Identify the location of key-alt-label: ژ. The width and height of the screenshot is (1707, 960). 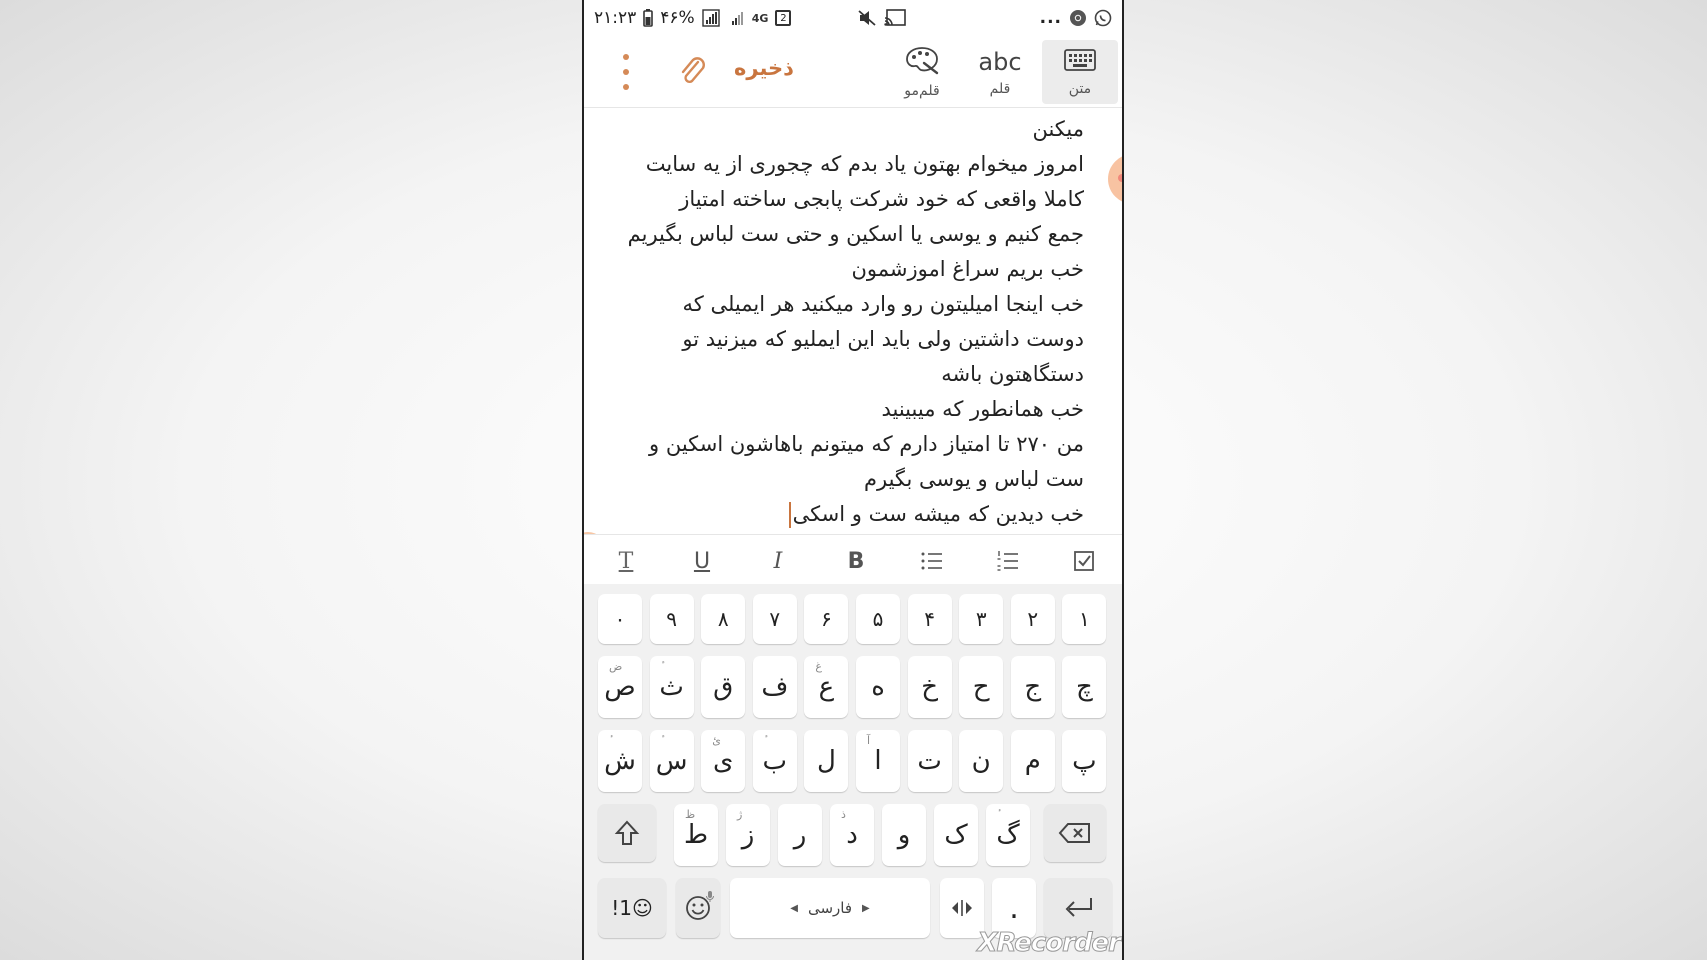
(740, 814).